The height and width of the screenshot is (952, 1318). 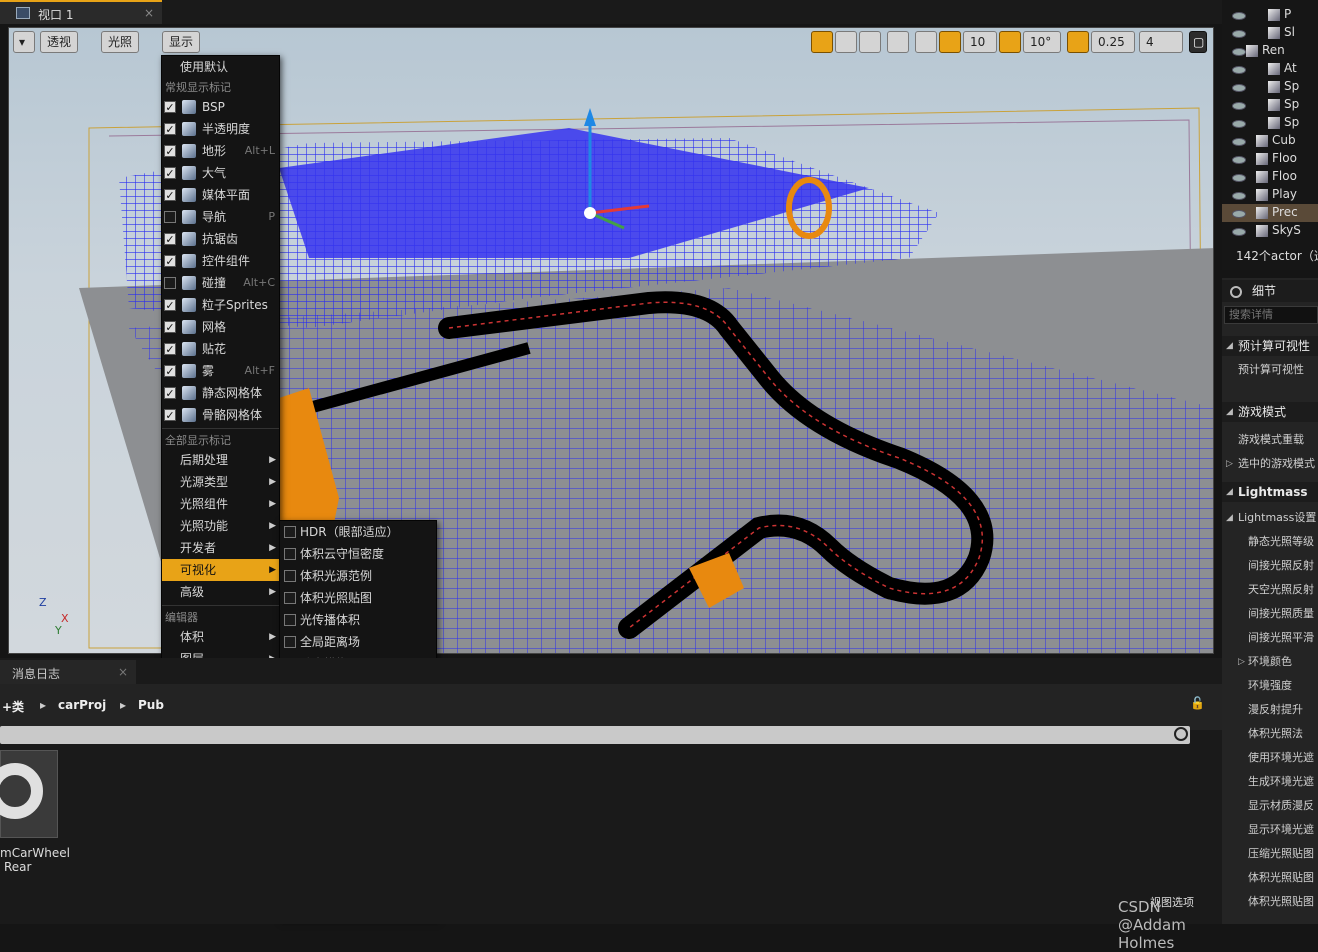 What do you see at coordinates (1270, 854) in the screenshot?
I see `details-property: 压缩光照贴图` at bounding box center [1270, 854].